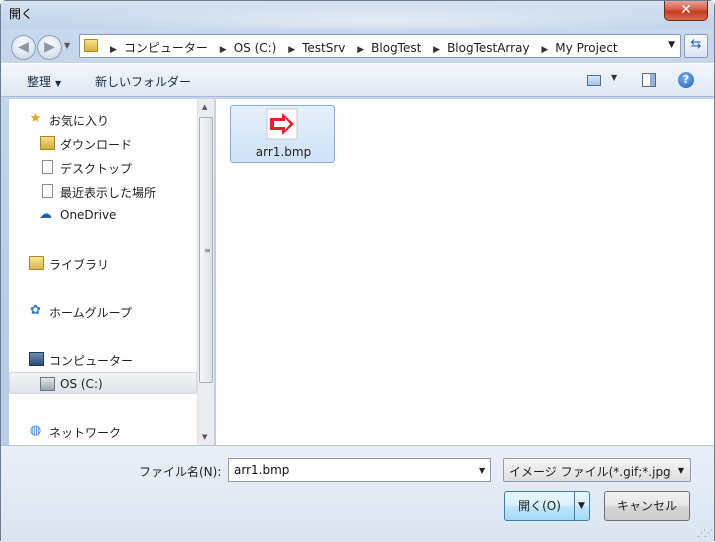 This screenshot has width=715, height=542. I want to click on nav-item-computer: コンピューター, so click(103, 359).